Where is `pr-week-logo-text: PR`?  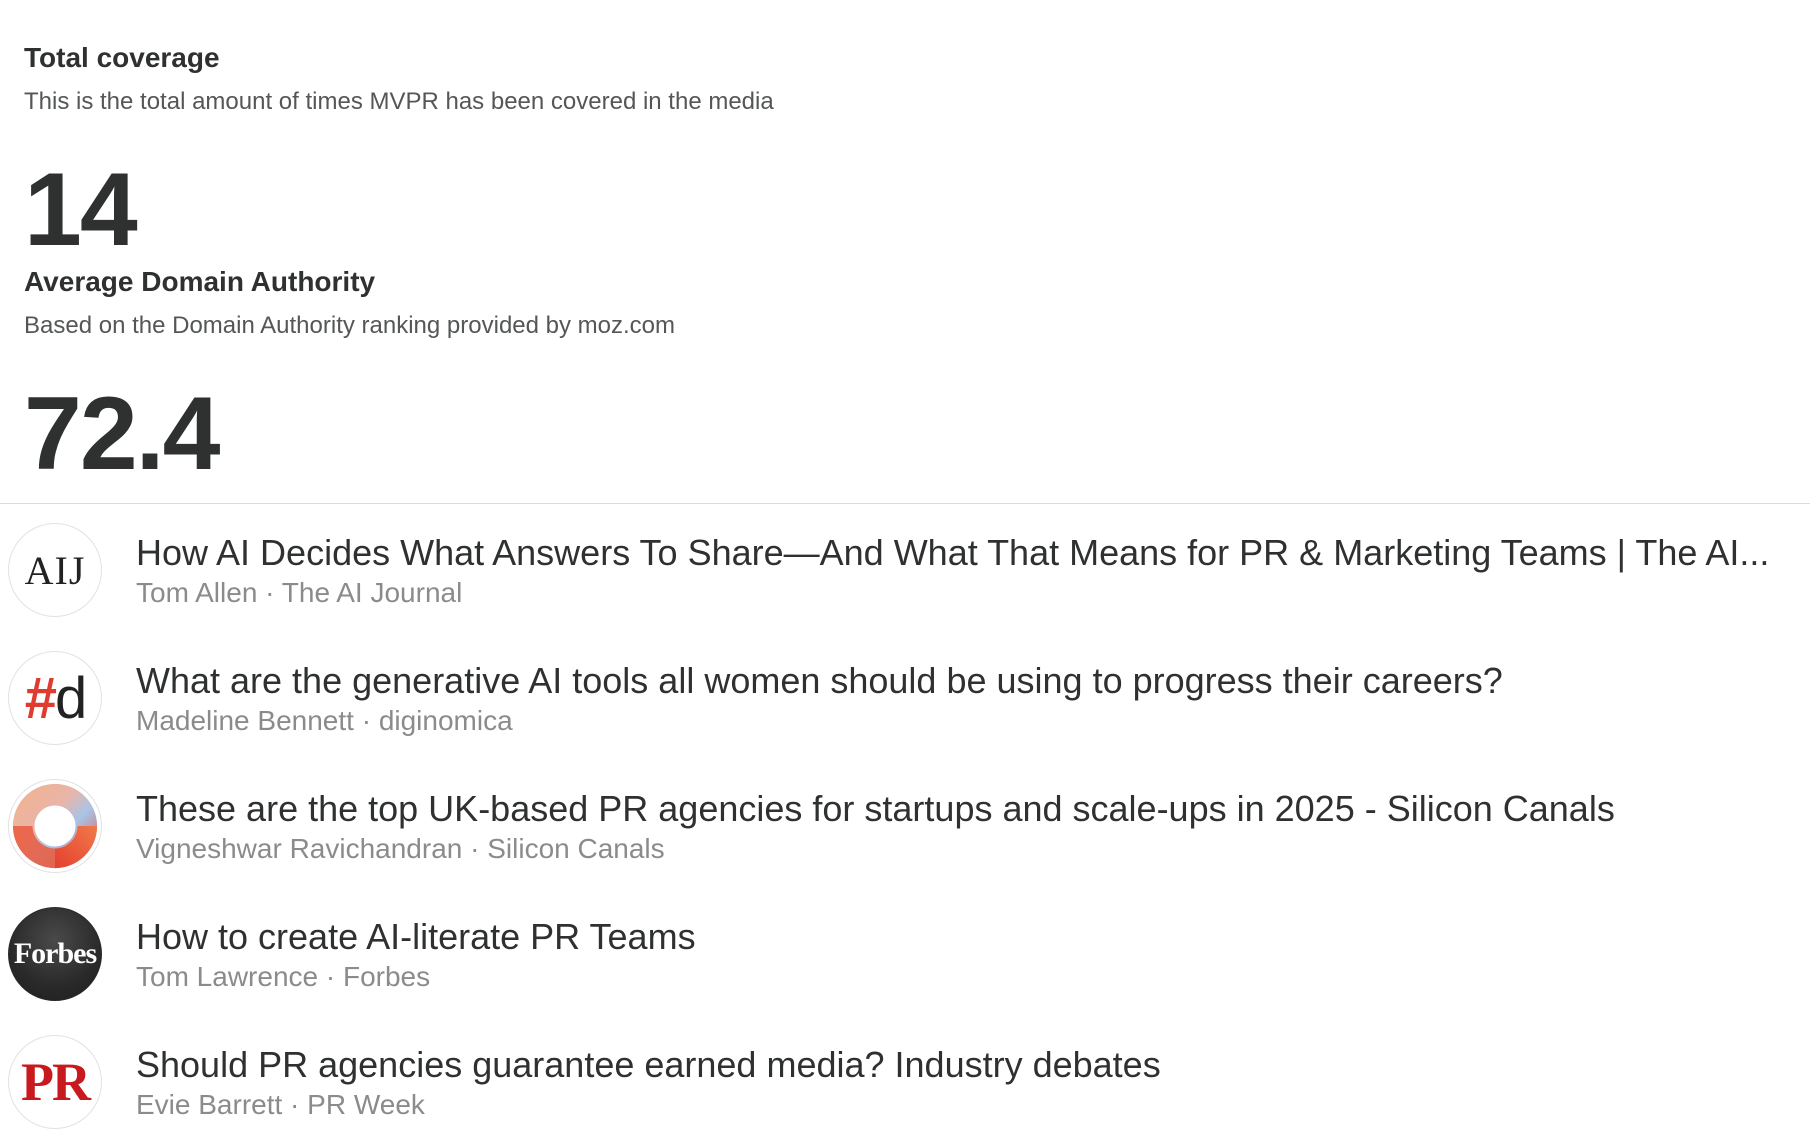
pr-week-logo-text: PR is located at coordinates (56, 1082).